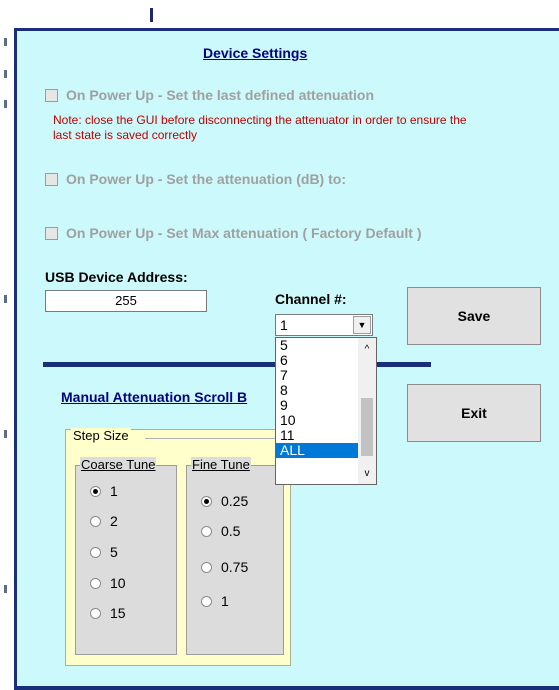 This screenshot has width=559, height=690. What do you see at coordinates (126, 301) in the screenshot?
I see `usb-address-input: 255` at bounding box center [126, 301].